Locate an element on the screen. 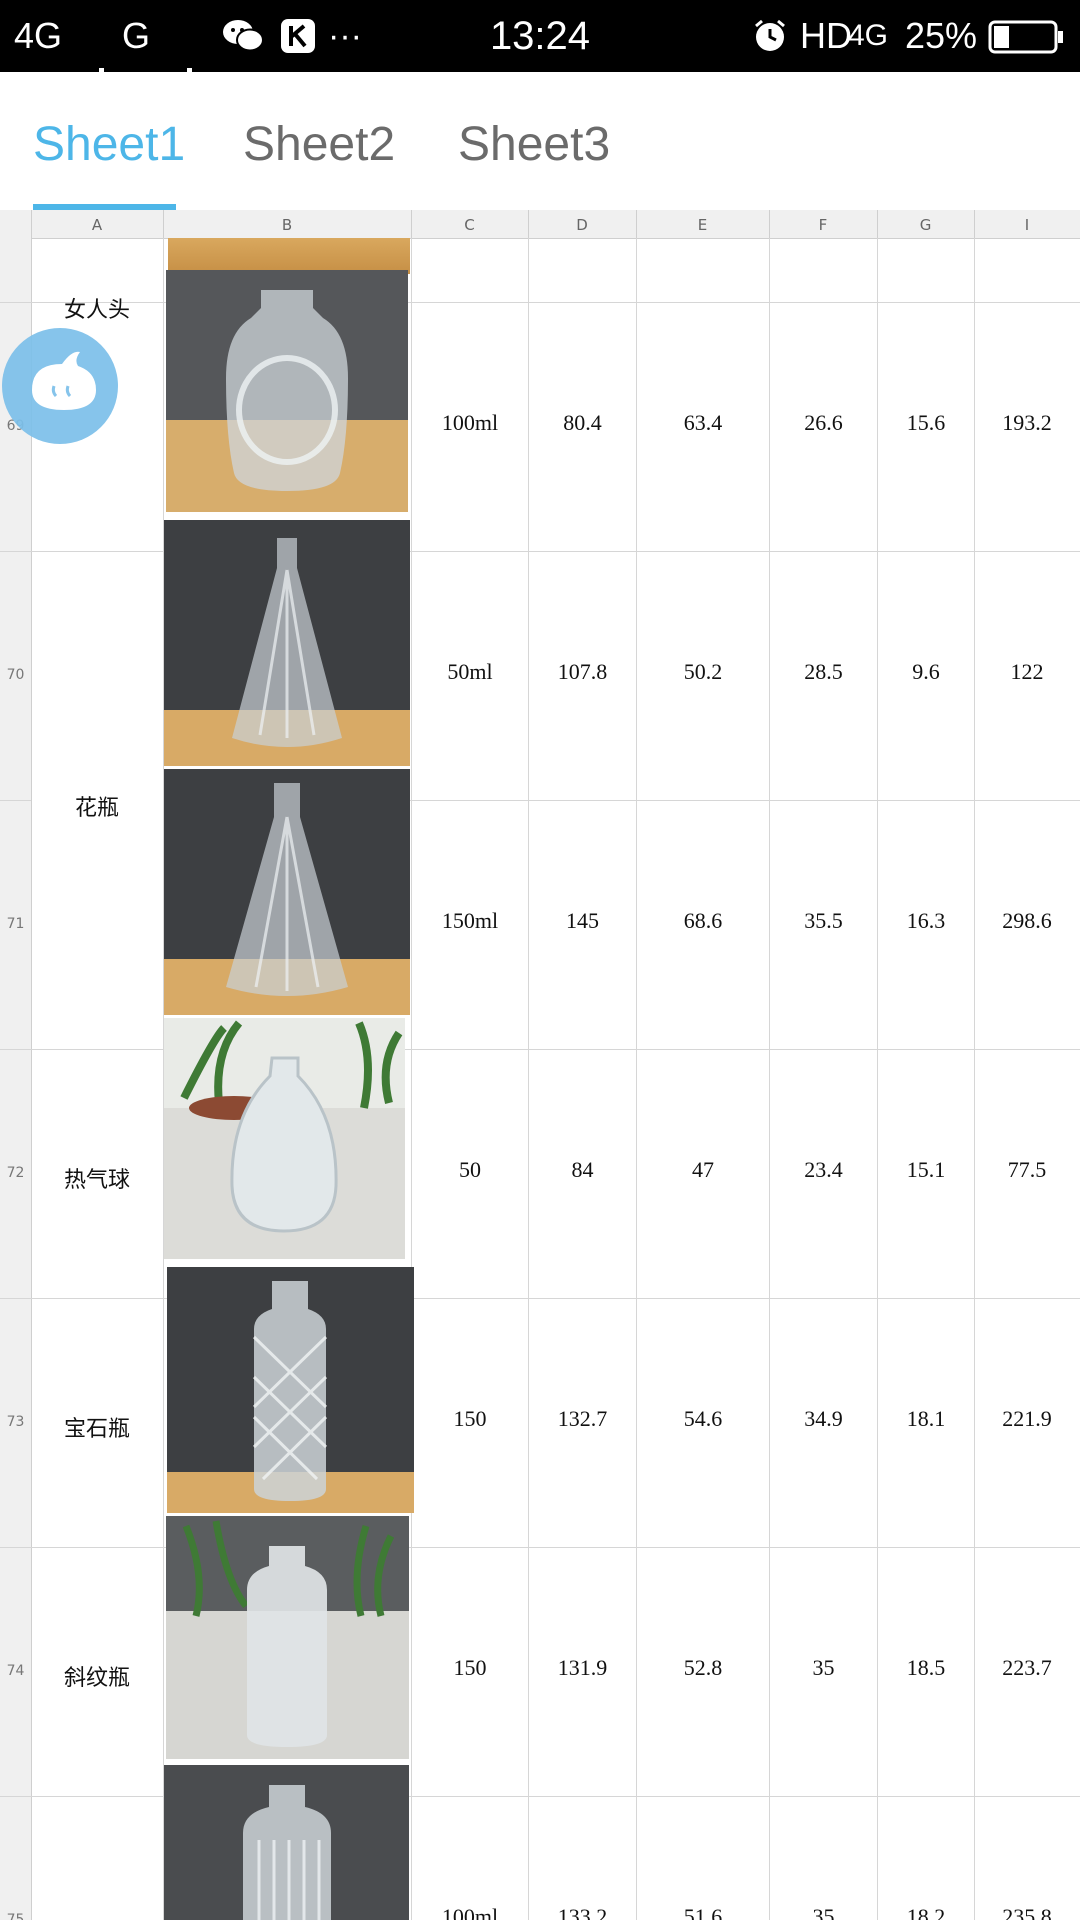  sheet-tab-bar: Sheet1 Sheet2 Sheet3 is located at coordinates (540, 141).